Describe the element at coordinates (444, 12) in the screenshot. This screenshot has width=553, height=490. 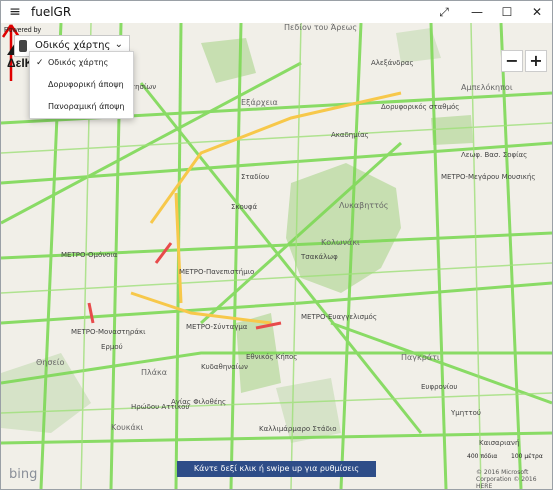
I see `fullscreen-button: ⤢` at that location.